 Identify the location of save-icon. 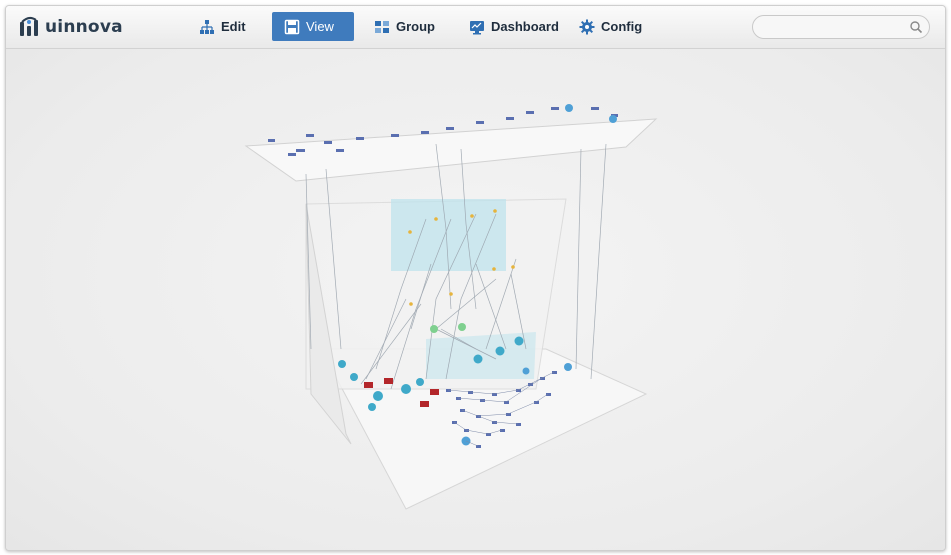
(292, 26).